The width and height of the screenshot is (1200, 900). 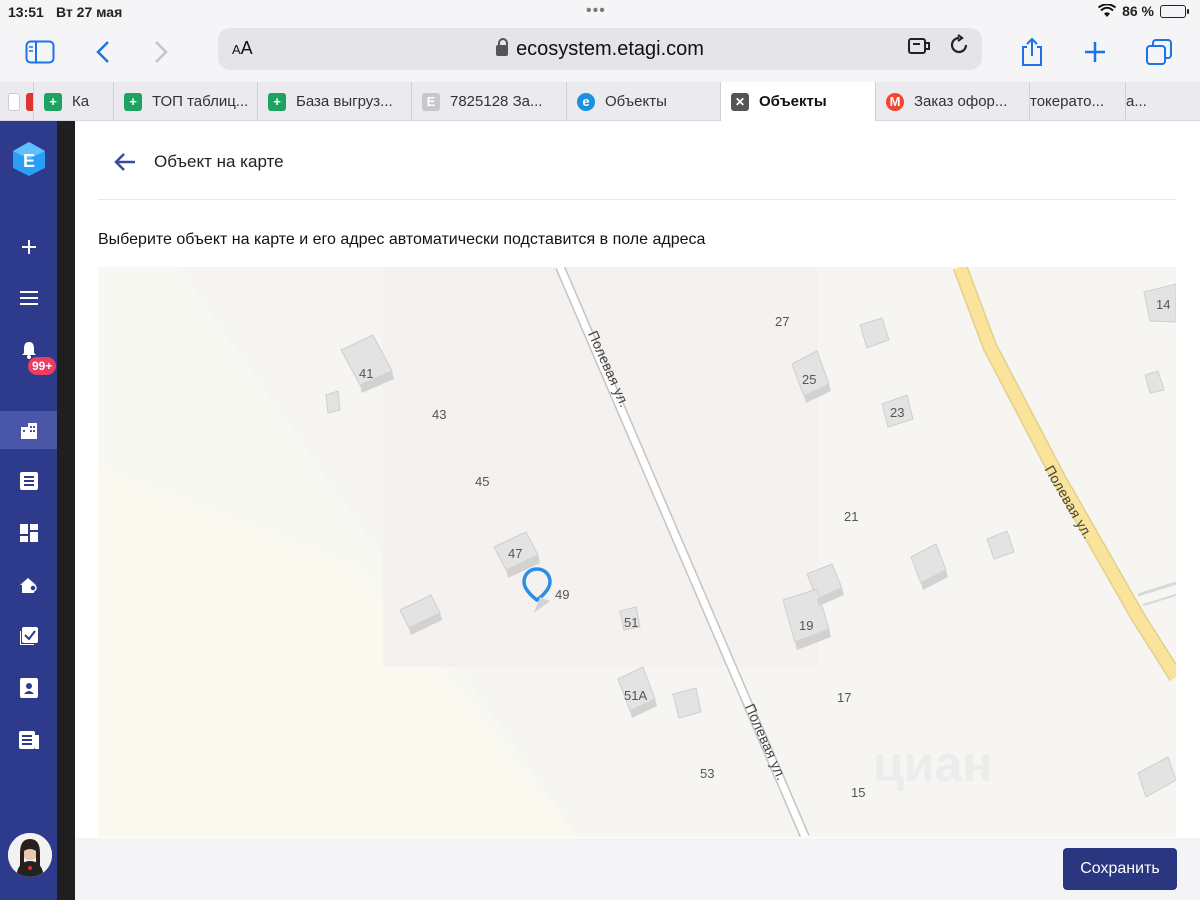 What do you see at coordinates (161, 52) in the screenshot?
I see `forward-icon` at bounding box center [161, 52].